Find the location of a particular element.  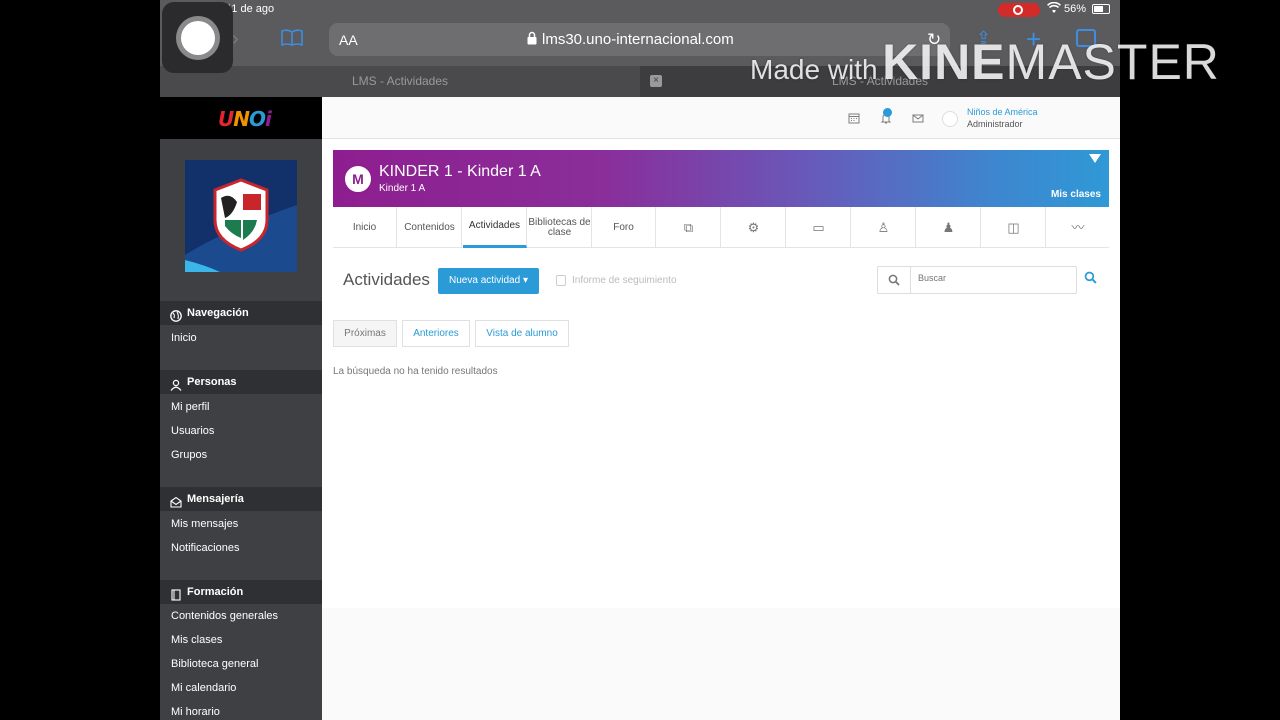

empty-results-message: La búsqueda no ha tenido resultados is located at coordinates (415, 371).